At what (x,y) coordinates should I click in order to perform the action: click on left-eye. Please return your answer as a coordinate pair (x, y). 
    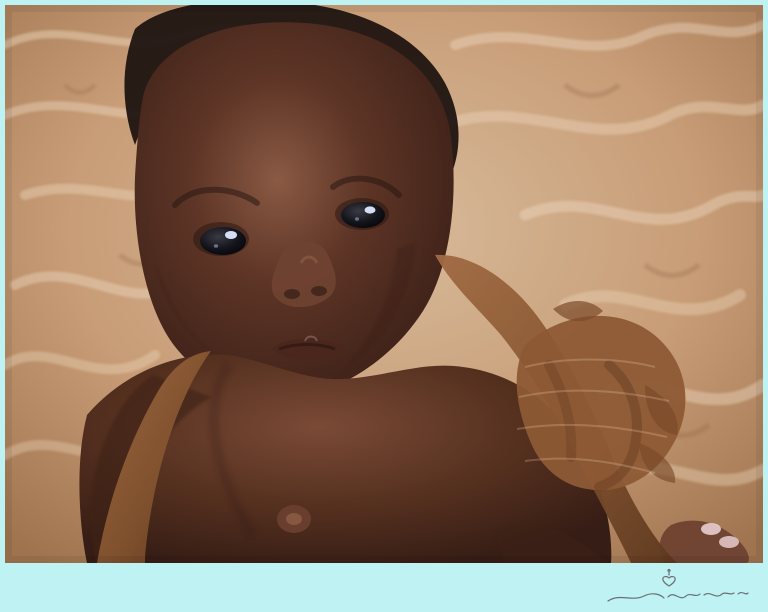
    Looking at the image, I should click on (221, 239).